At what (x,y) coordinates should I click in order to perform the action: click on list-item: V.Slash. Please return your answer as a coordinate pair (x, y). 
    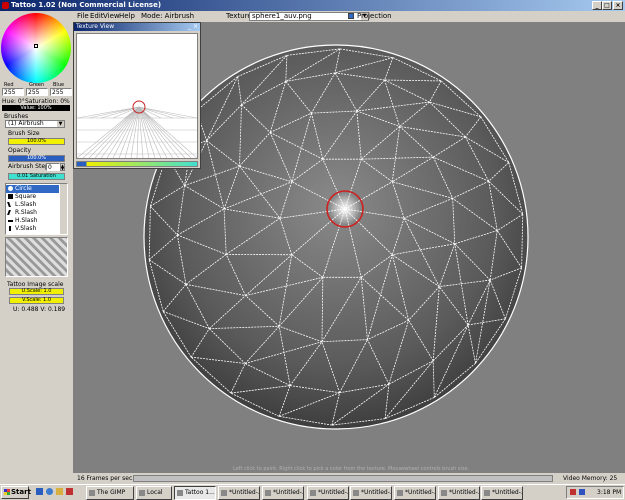
    Looking at the image, I should click on (32, 229).